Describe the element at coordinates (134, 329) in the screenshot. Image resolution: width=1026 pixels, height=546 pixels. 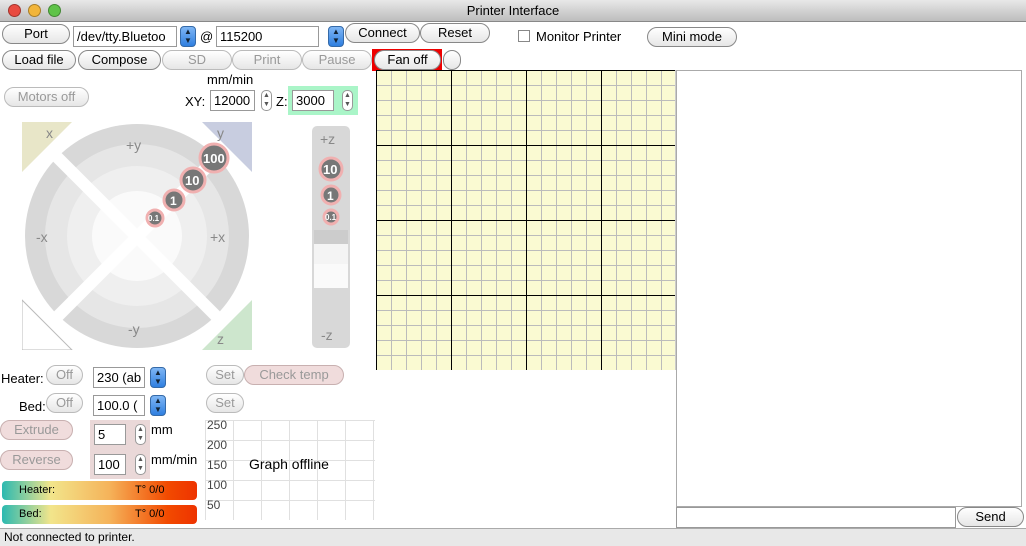
I see `jog-minus-y: -y` at that location.